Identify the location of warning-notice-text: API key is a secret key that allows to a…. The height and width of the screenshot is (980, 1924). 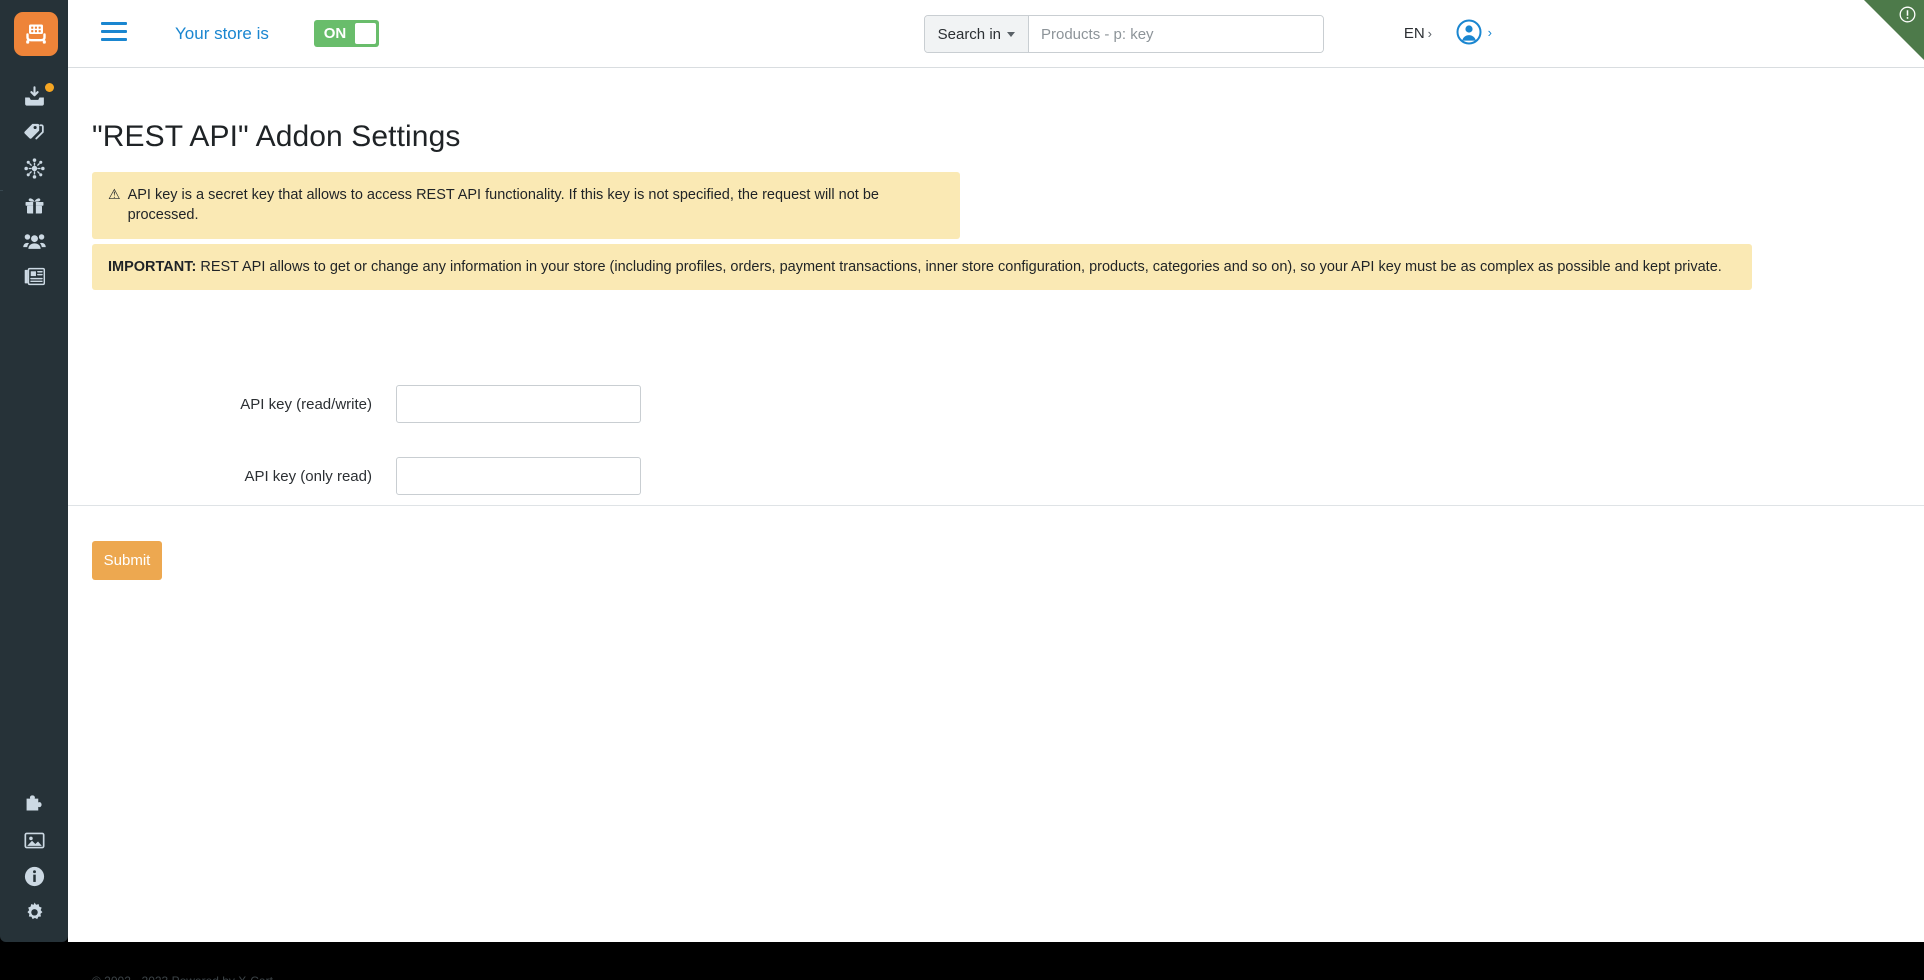
(503, 205).